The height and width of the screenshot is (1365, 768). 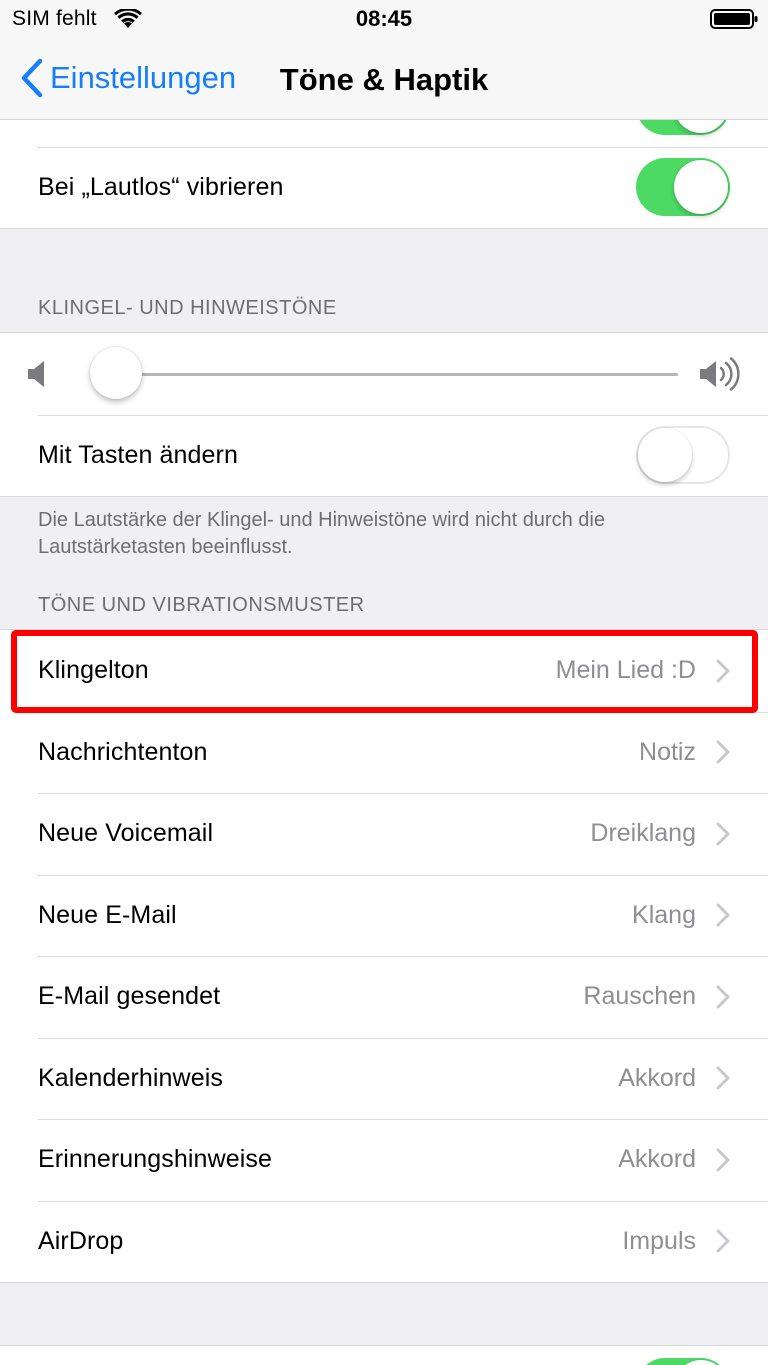 I want to click on sent-mail-row: E-Mail gesendet Rauschen, so click(x=384, y=997).